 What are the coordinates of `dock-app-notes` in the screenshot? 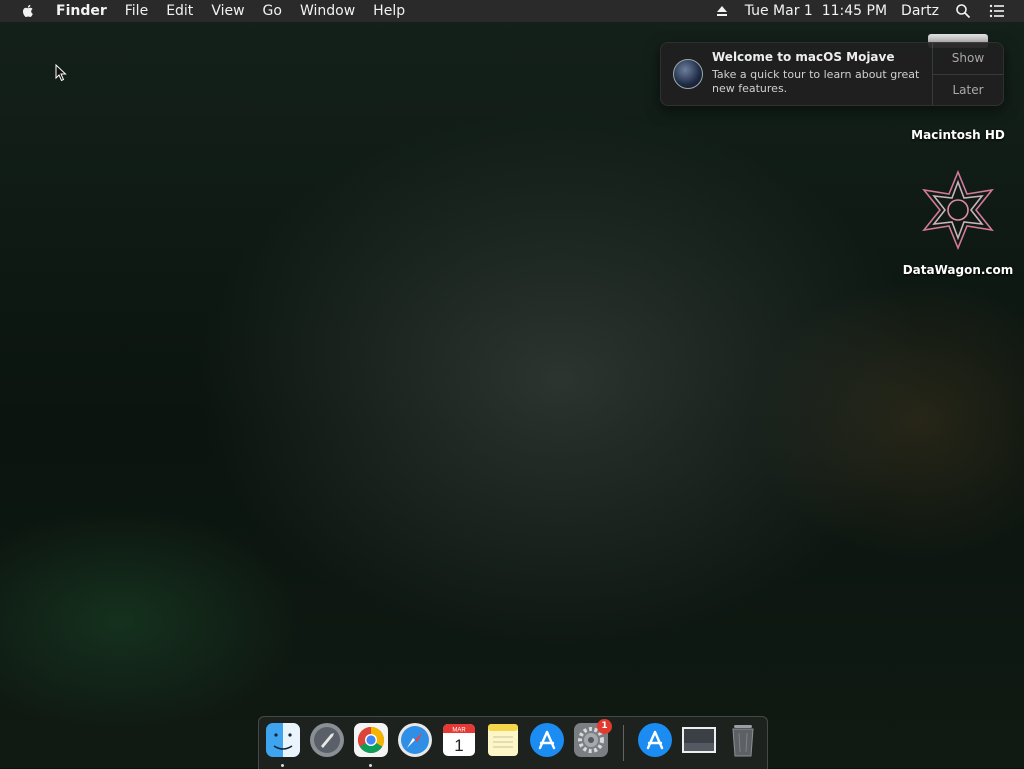 It's located at (503, 740).